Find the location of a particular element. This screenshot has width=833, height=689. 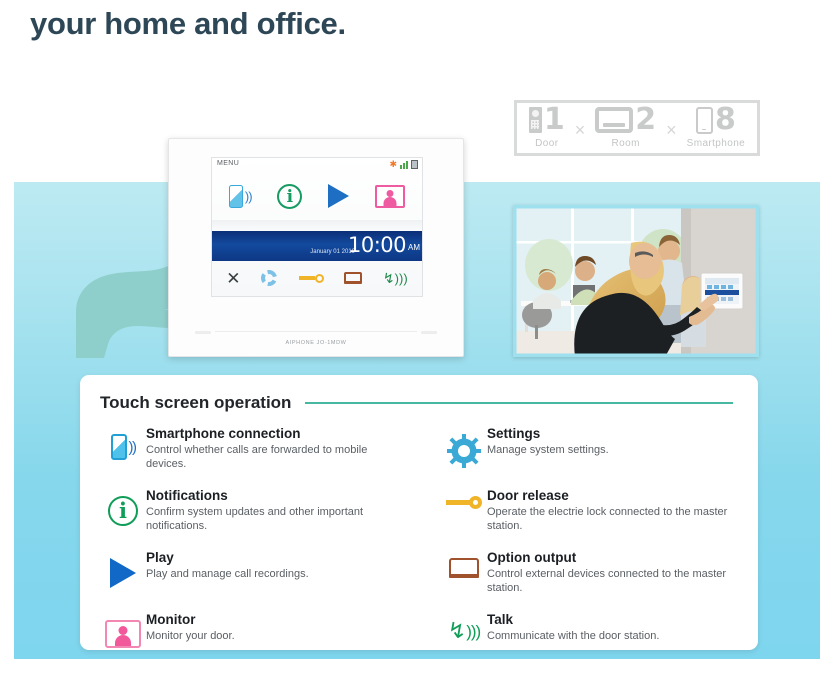

screen-status-icons: ✱ is located at coordinates (403, 164).